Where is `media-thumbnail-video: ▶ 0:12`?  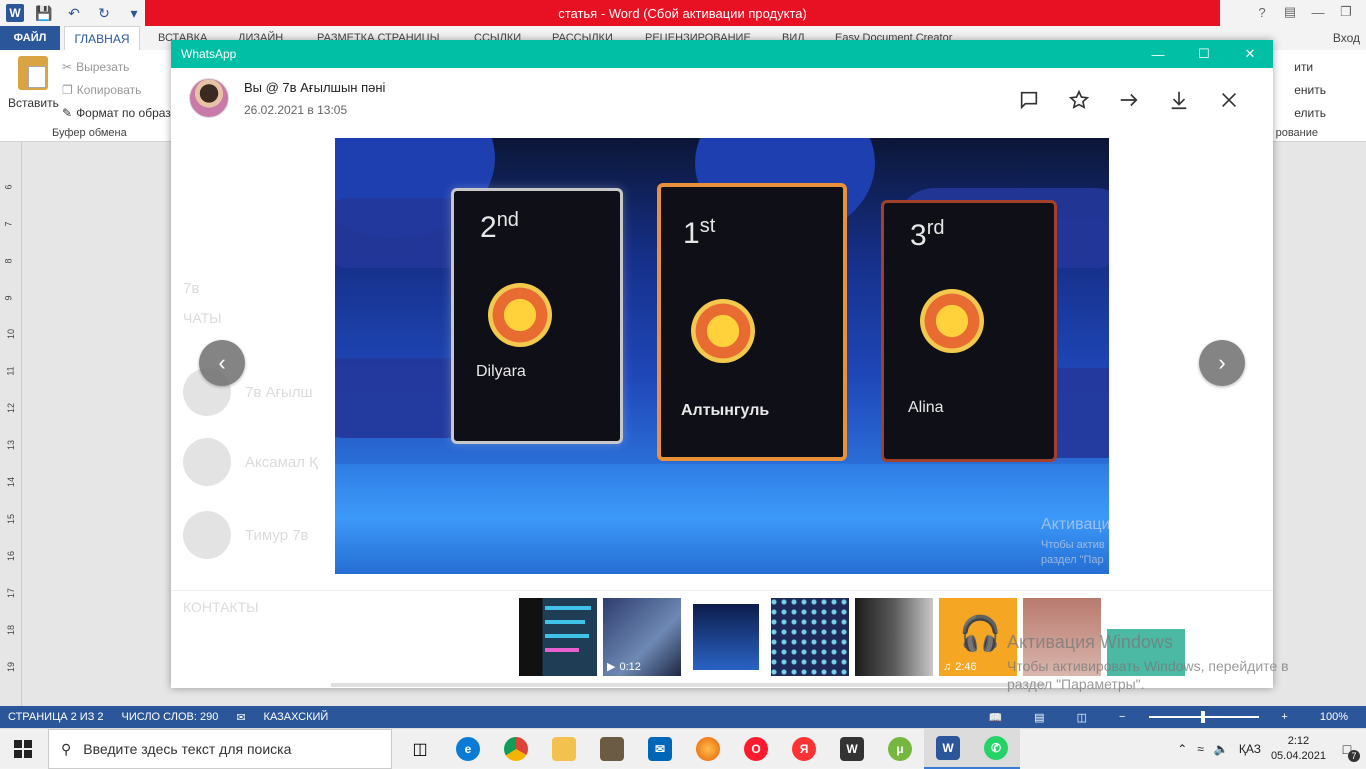
media-thumbnail-video: ▶ 0:12 is located at coordinates (642, 637).